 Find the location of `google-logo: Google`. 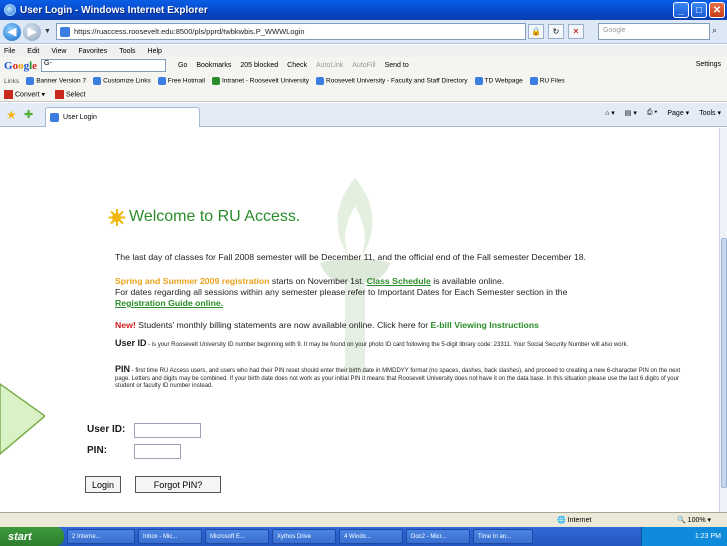

google-logo: Google is located at coordinates (21, 65).